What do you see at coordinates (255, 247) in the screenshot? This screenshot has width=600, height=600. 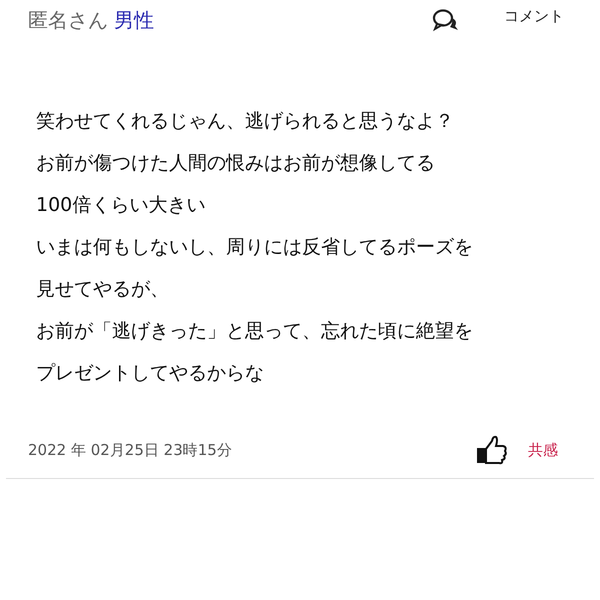 I see `comment-text: いまは何もしないし、周りには反省してるポーズを` at bounding box center [255, 247].